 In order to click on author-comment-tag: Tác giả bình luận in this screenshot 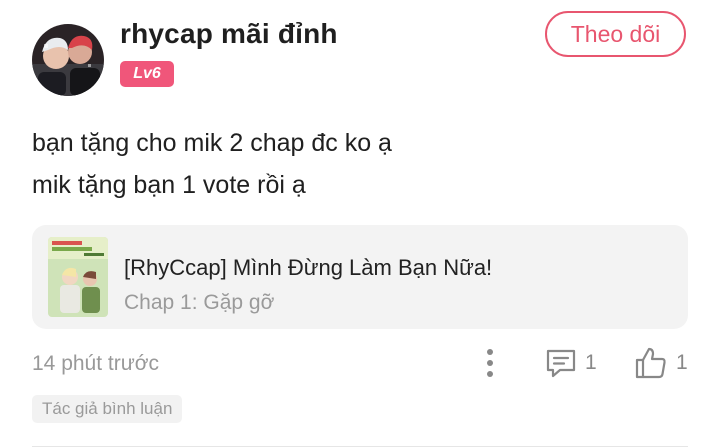, I will do `click(107, 409)`.